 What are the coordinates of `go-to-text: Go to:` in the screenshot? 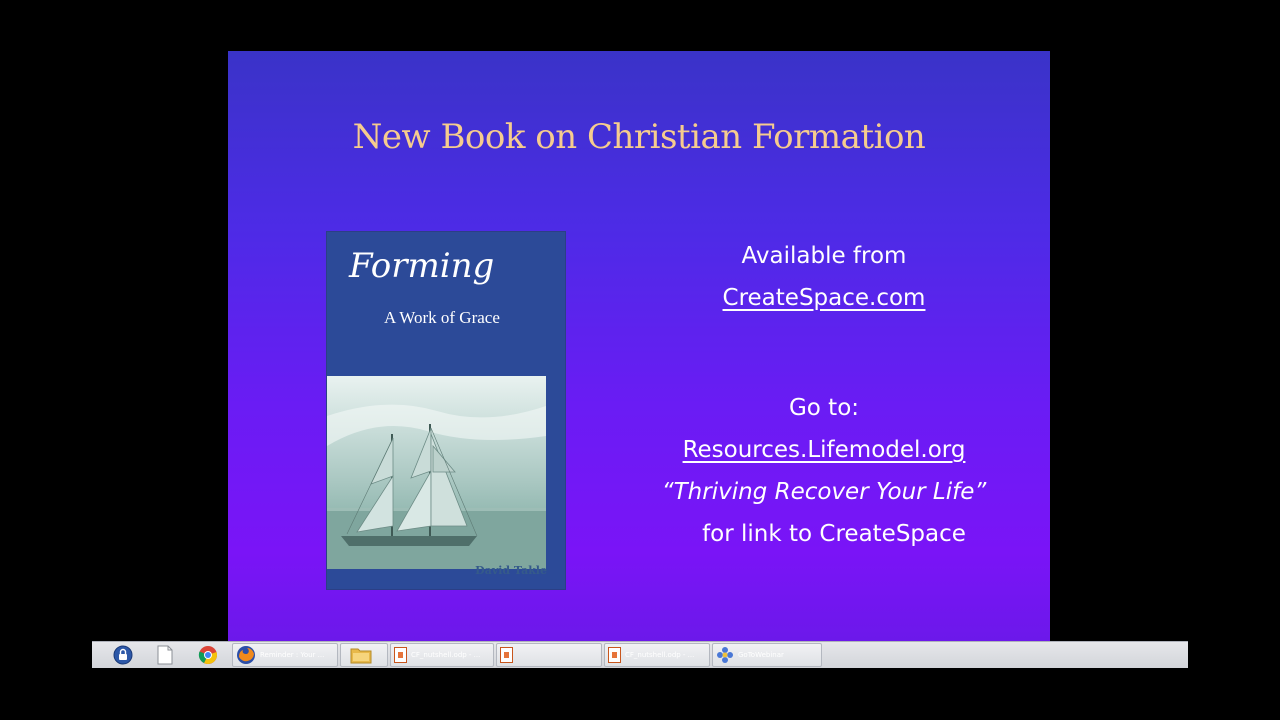 It's located at (824, 408).